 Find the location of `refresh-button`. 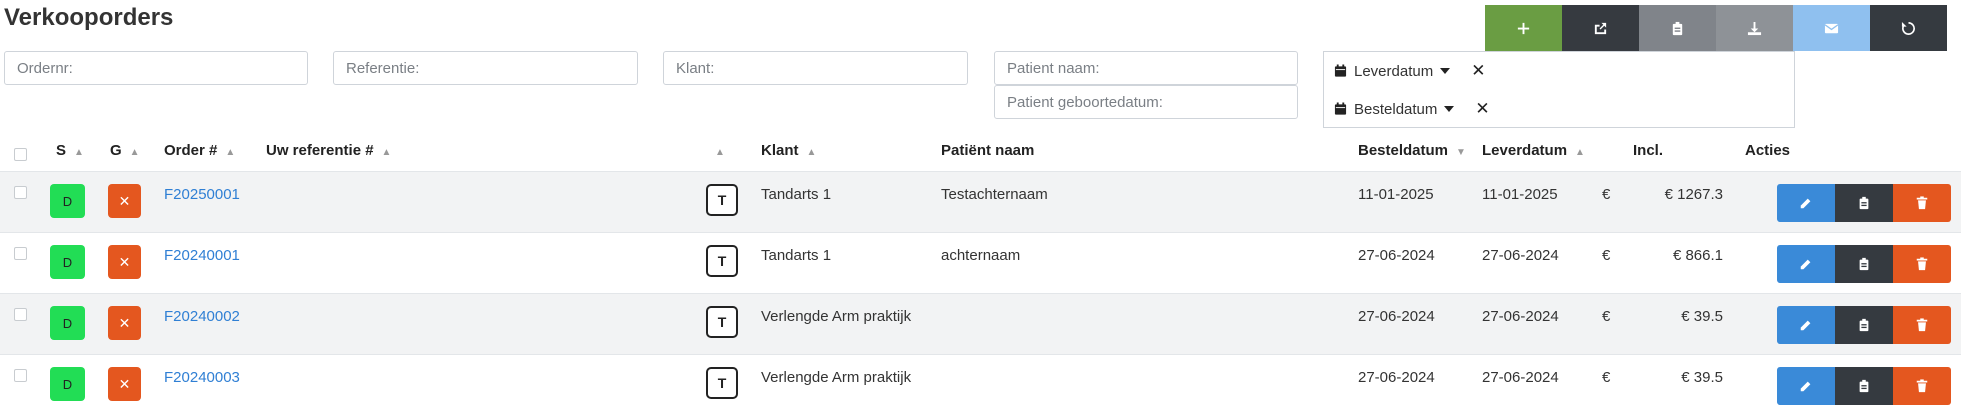

refresh-button is located at coordinates (1908, 28).